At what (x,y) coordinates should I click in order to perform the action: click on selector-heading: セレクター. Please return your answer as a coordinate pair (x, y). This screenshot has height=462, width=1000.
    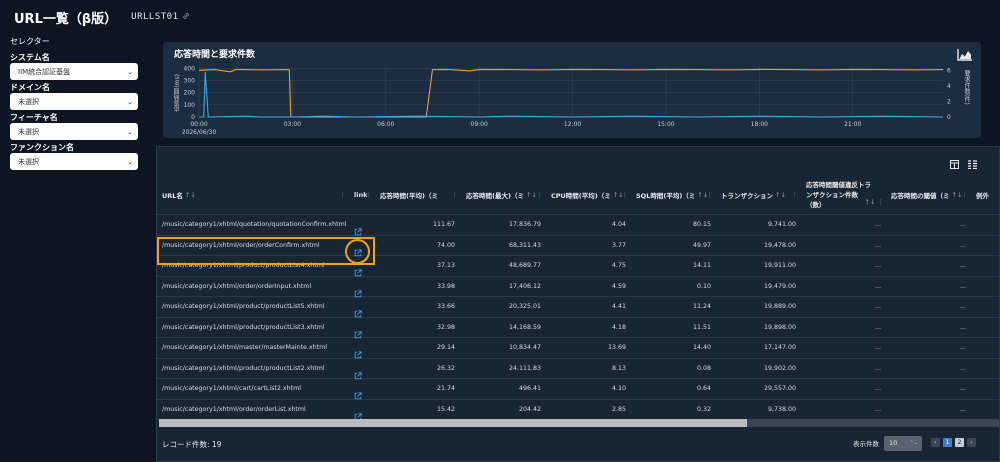
    Looking at the image, I should click on (30, 41).